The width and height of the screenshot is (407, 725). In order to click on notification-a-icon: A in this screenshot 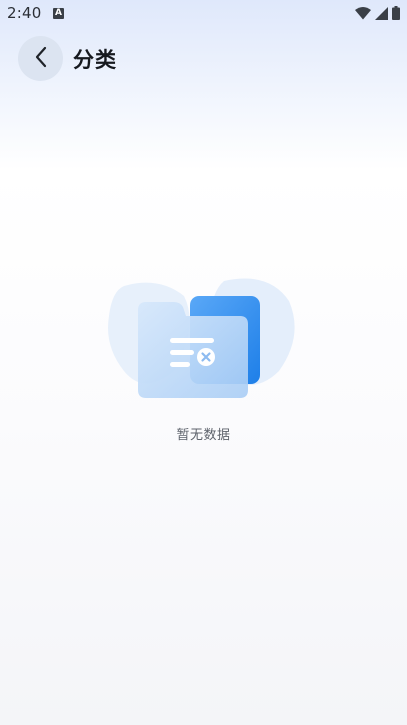, I will do `click(58, 13)`.